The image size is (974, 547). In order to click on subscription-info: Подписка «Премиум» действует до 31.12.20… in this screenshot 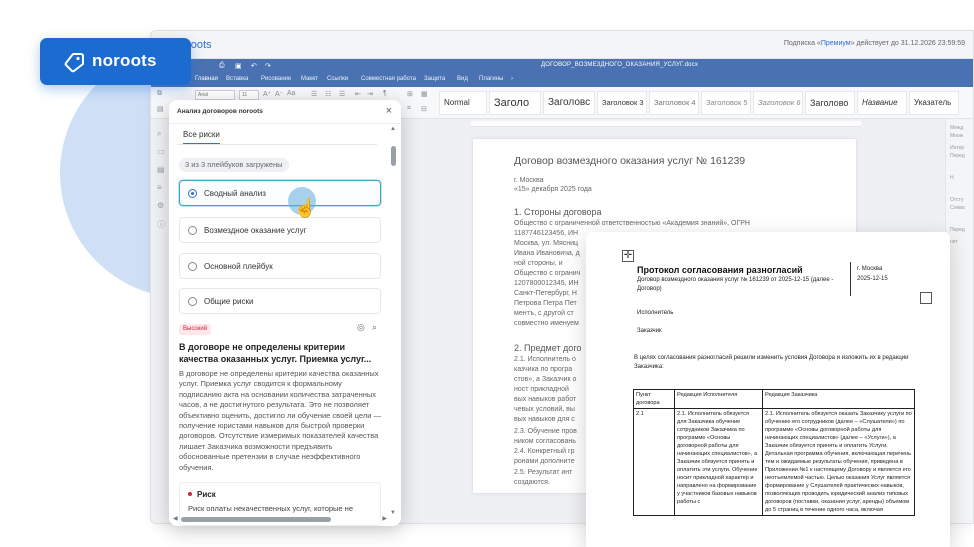, I will do `click(874, 43)`.